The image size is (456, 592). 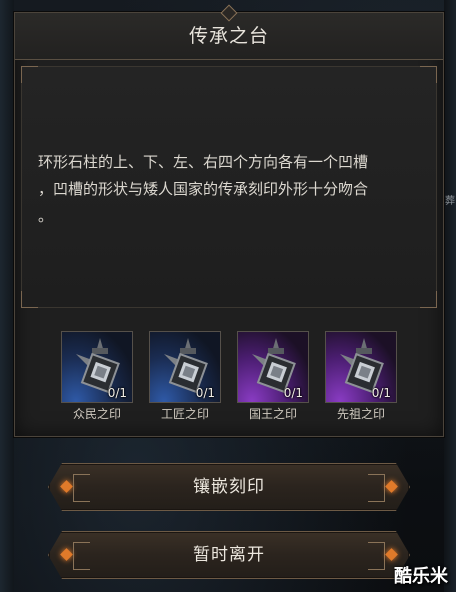 I want to click on embed-seal-label: 镶嵌刻印, so click(x=229, y=487).